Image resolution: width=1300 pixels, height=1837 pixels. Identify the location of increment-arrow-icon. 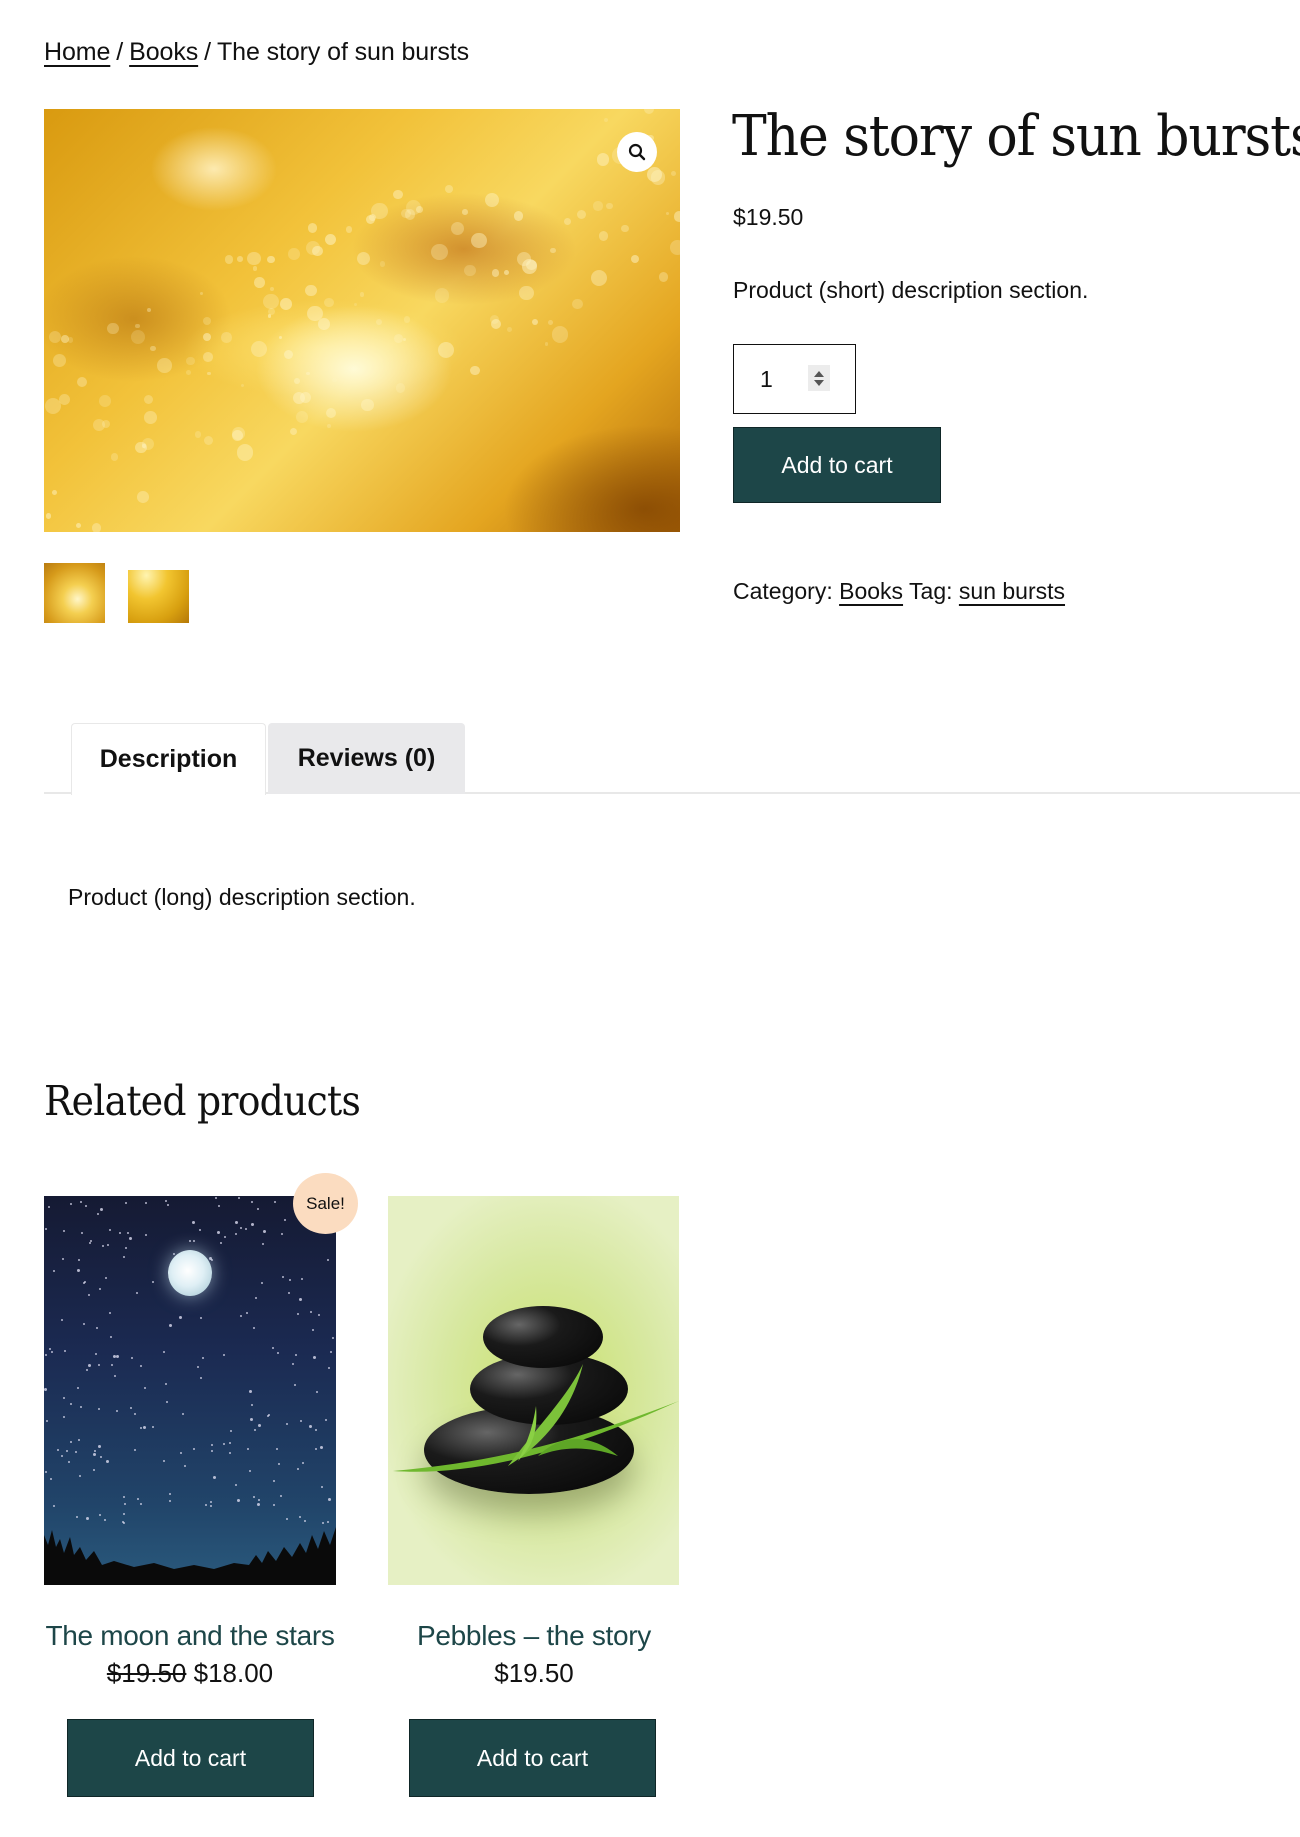
(819, 373).